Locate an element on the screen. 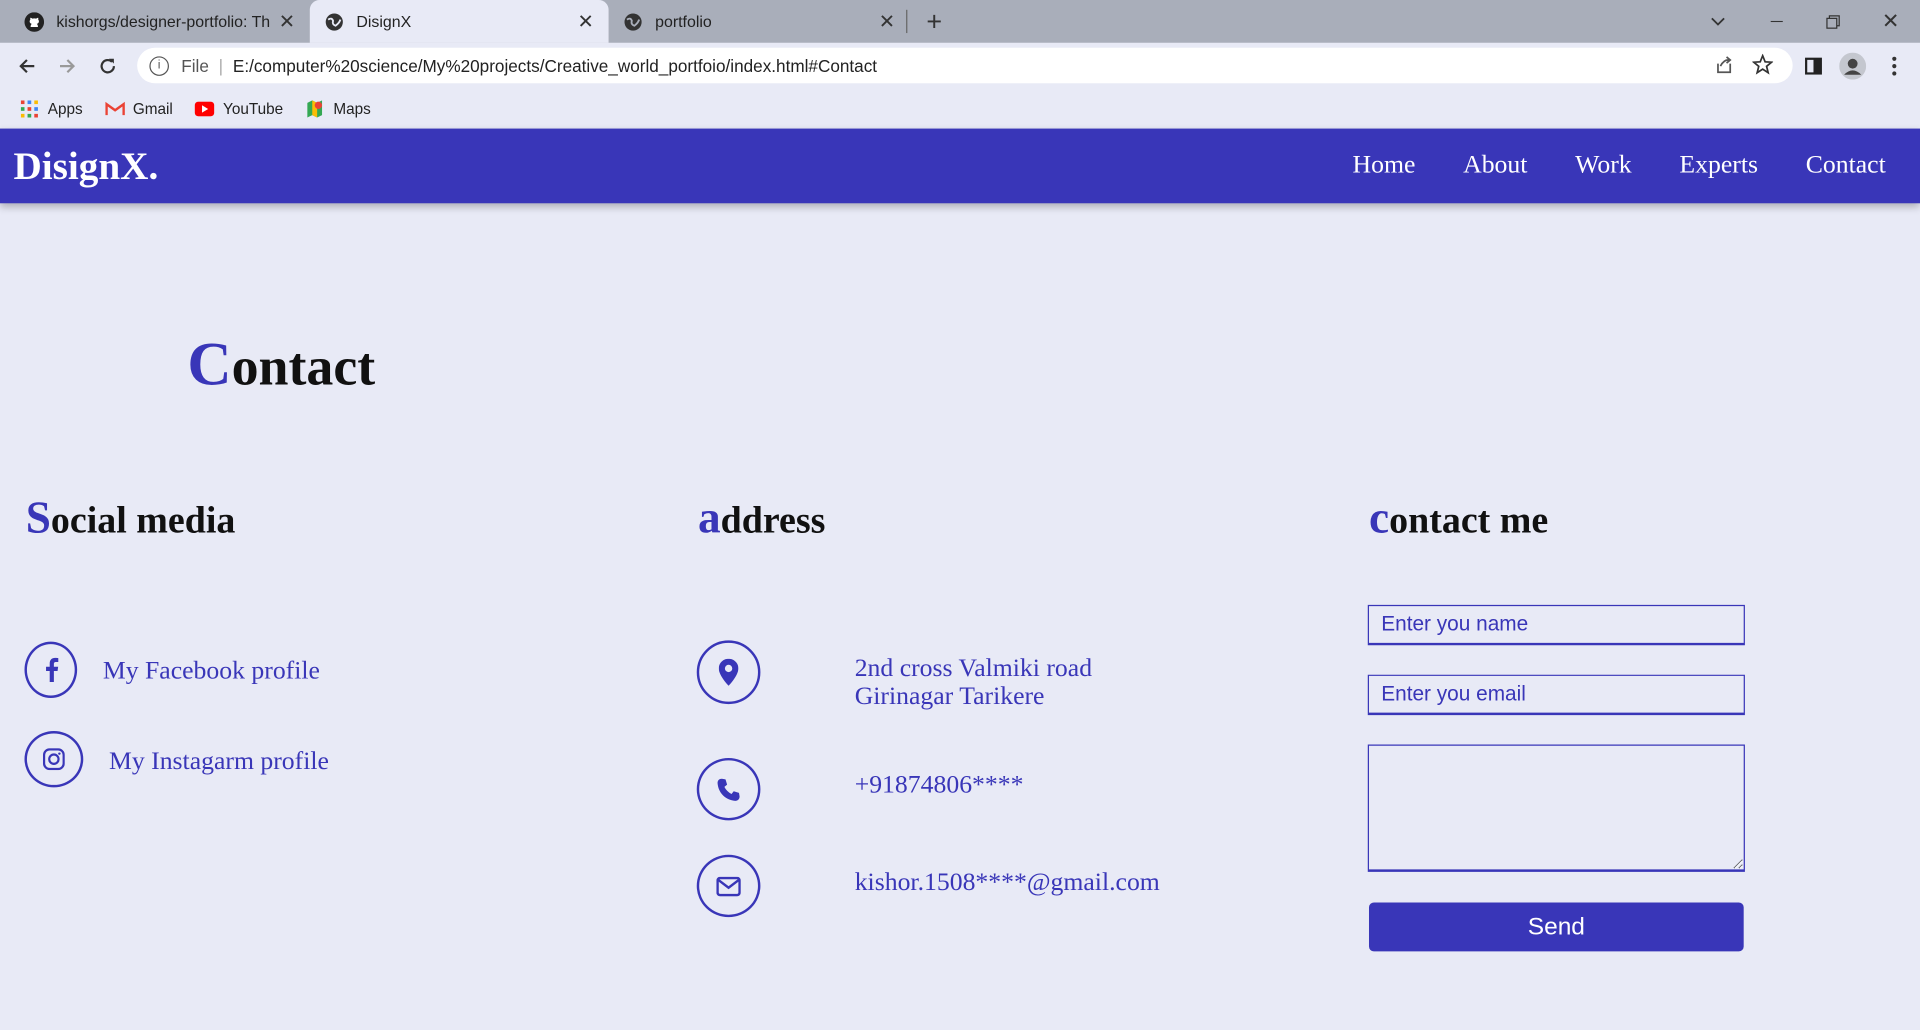 The height and width of the screenshot is (1030, 1920). apps-grid-icon is located at coordinates (30, 109).